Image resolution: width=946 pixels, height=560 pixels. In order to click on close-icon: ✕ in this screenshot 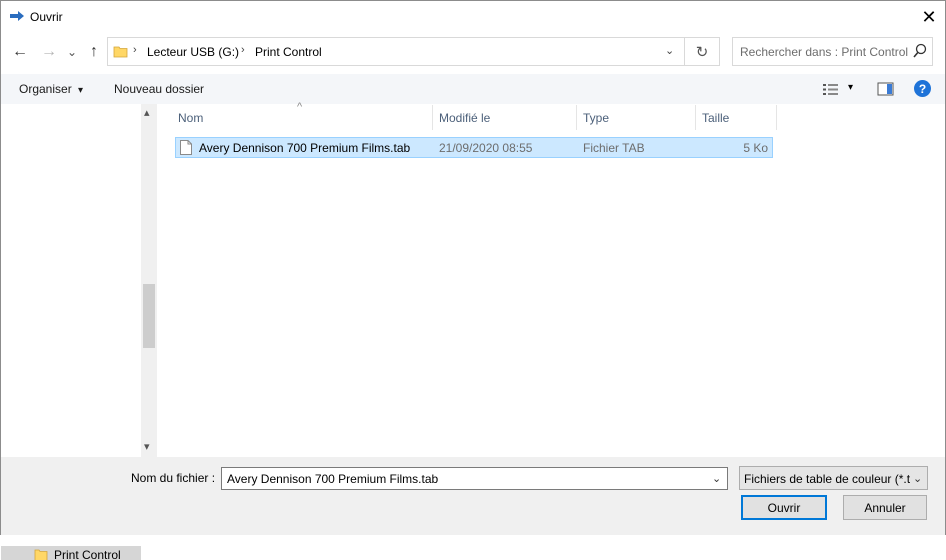, I will do `click(929, 16)`.